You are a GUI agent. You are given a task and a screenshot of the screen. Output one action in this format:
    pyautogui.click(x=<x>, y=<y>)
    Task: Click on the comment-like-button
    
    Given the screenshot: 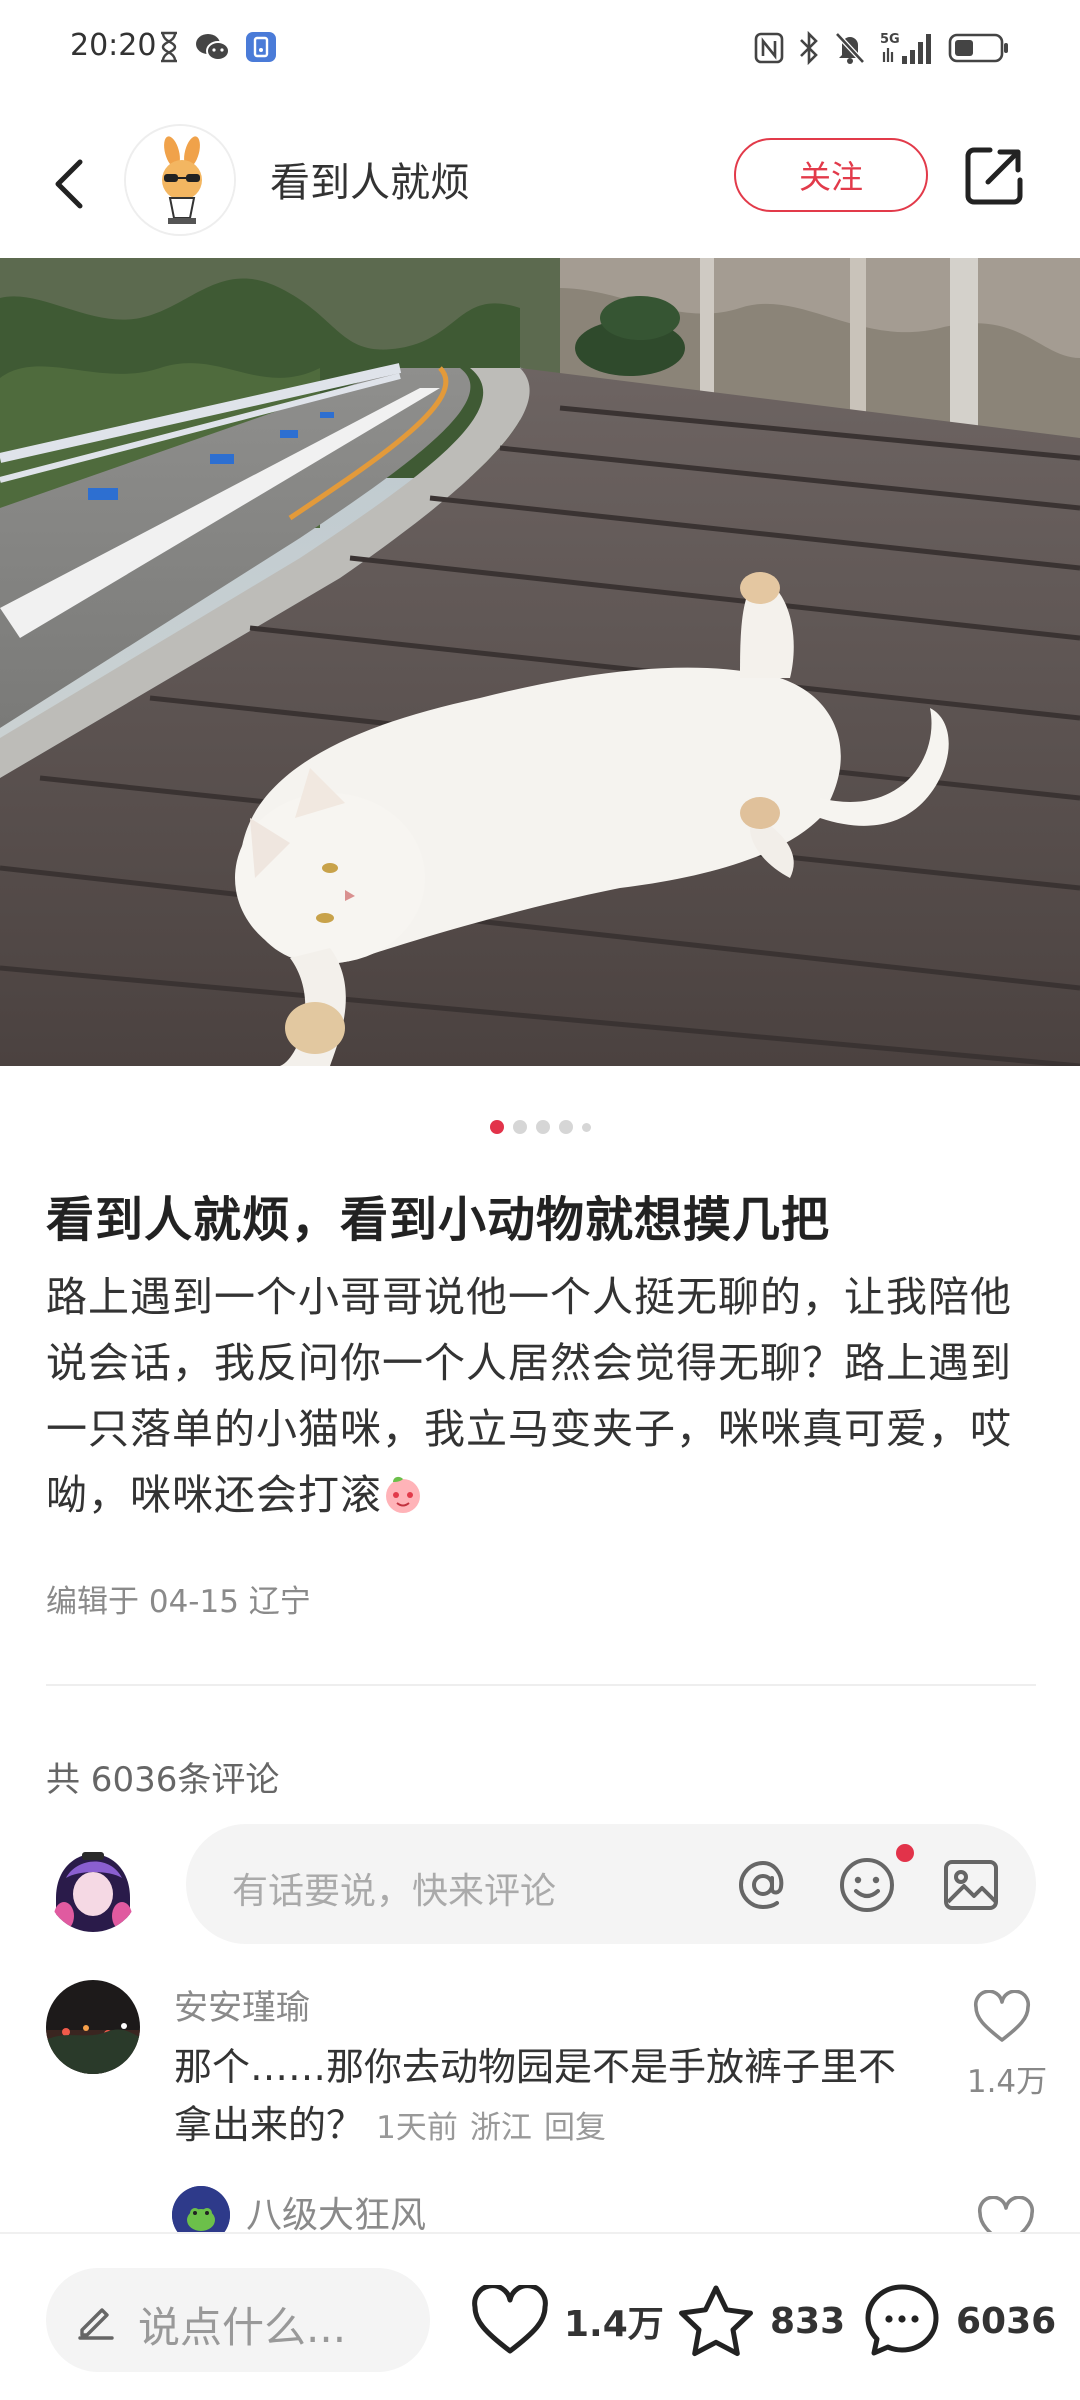 What is the action you would take?
    pyautogui.click(x=1007, y=2019)
    